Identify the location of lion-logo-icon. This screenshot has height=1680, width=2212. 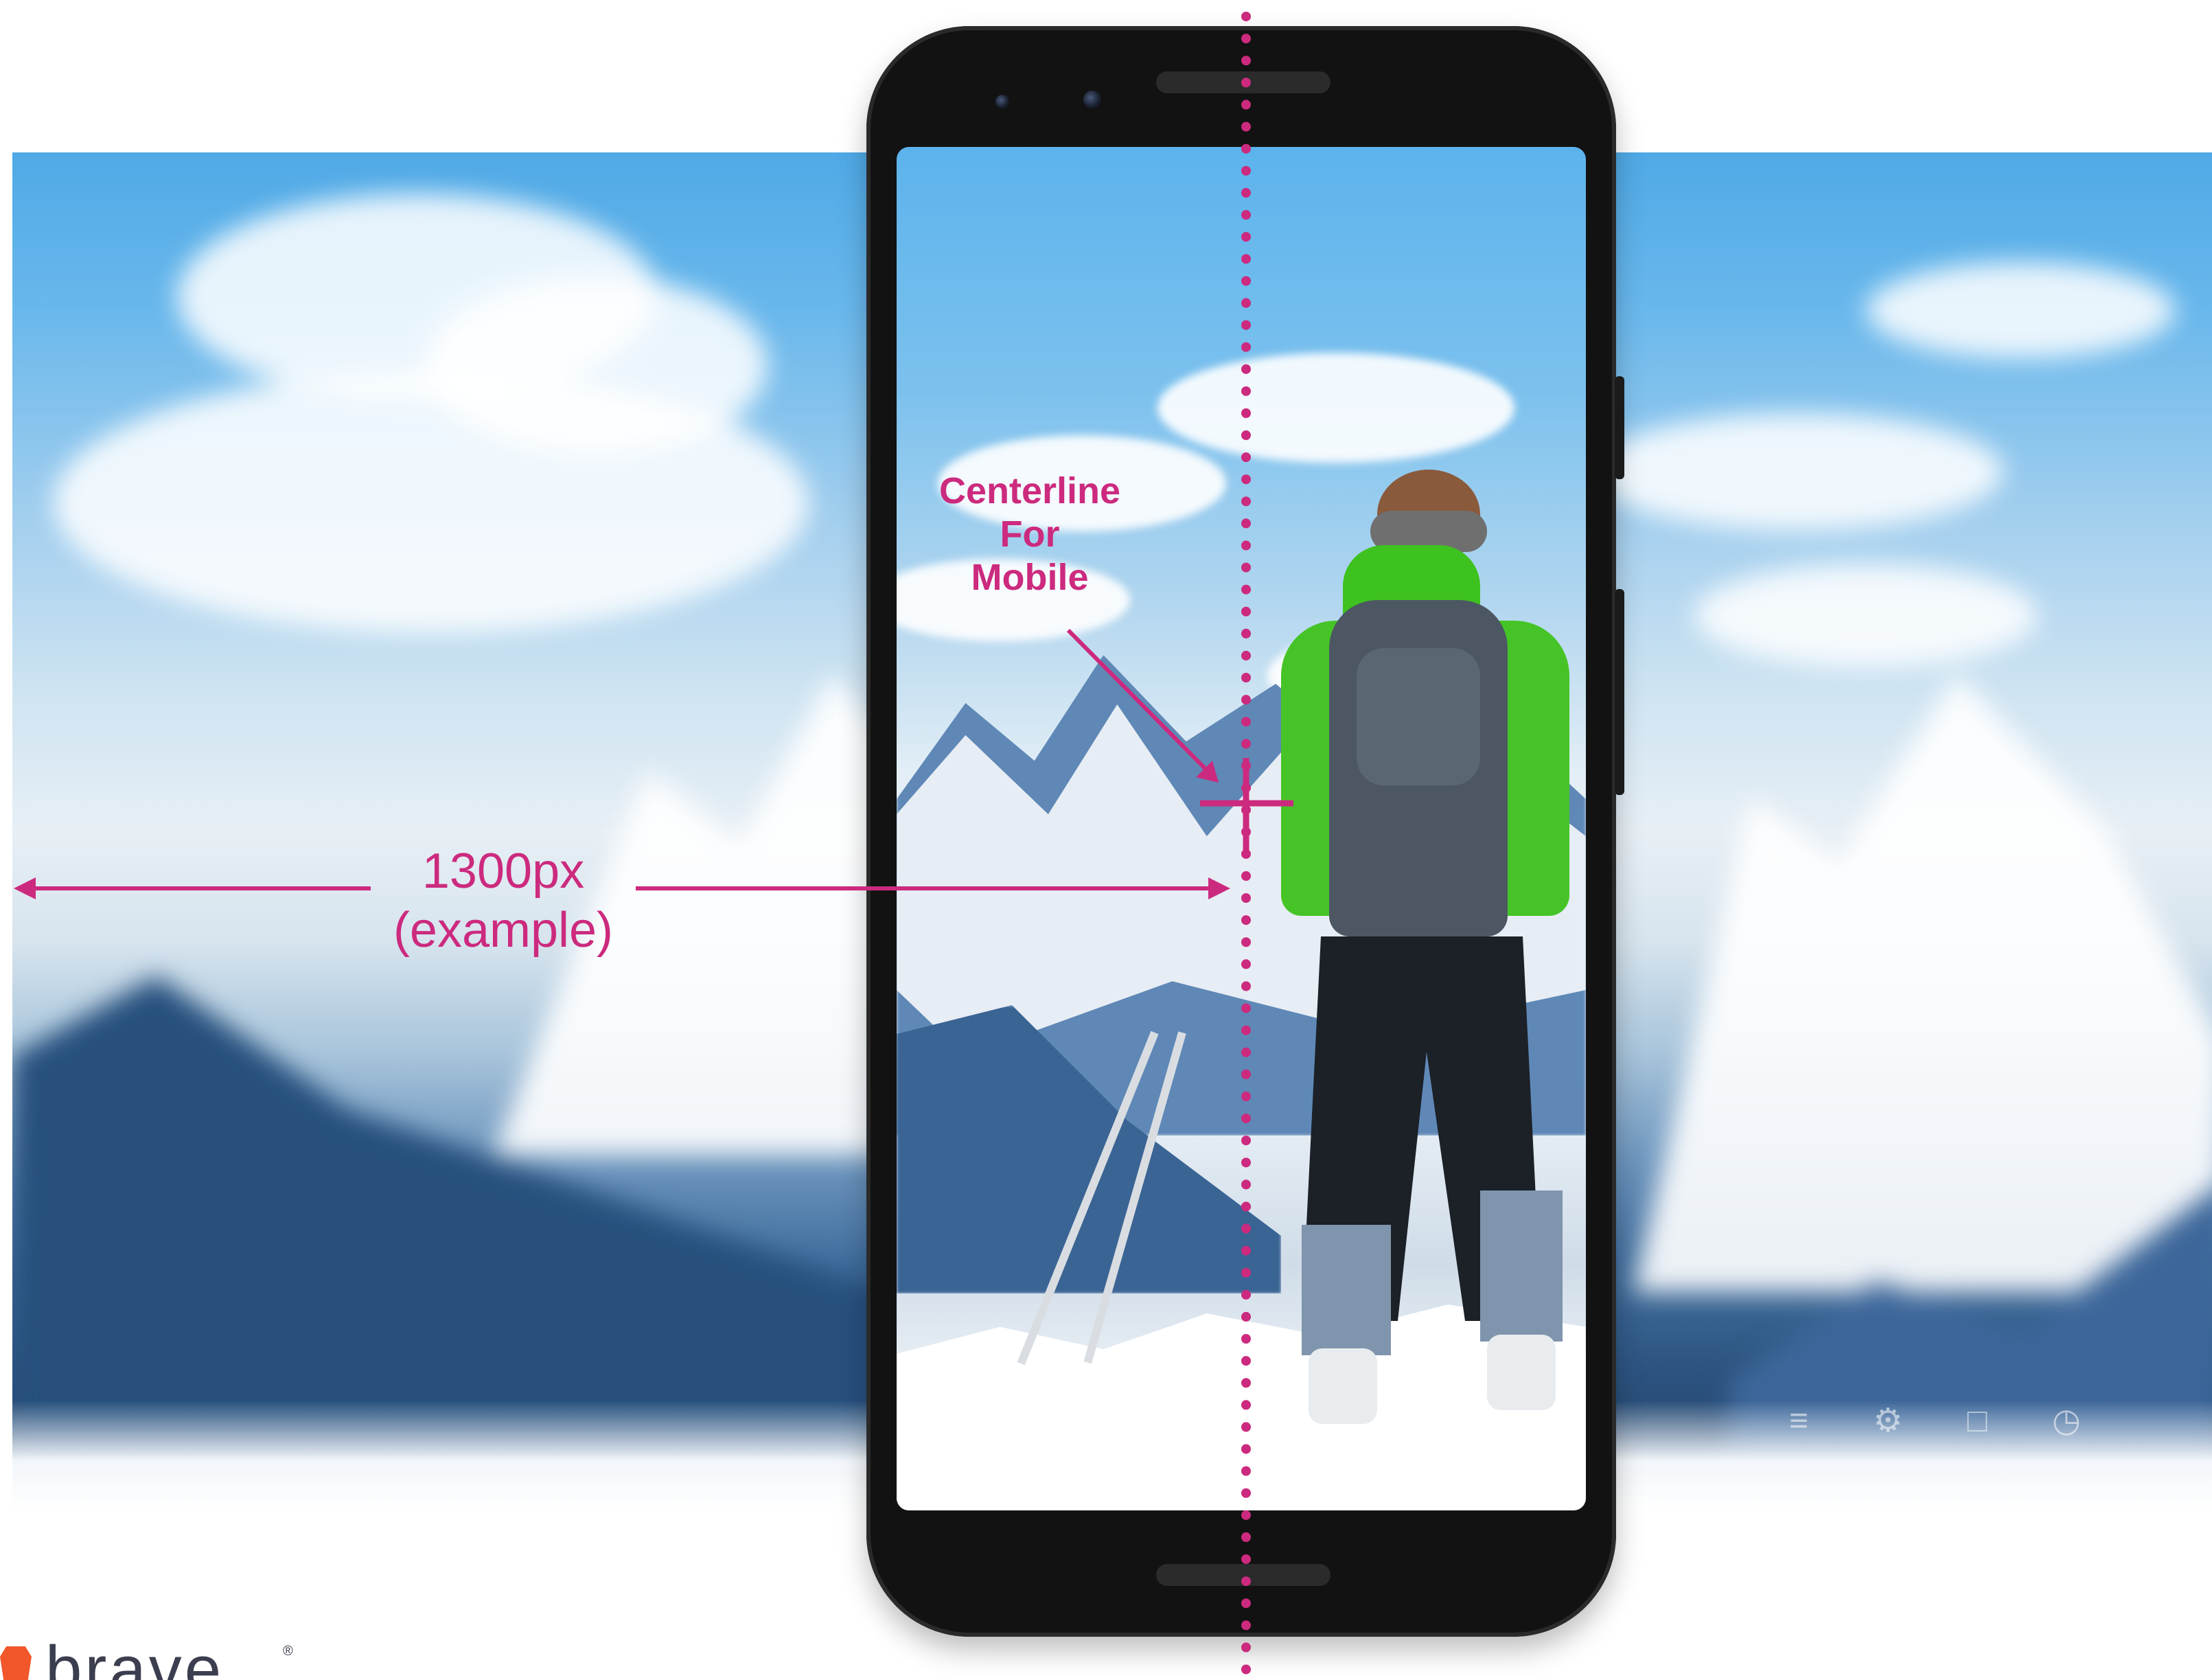
(16, 1663).